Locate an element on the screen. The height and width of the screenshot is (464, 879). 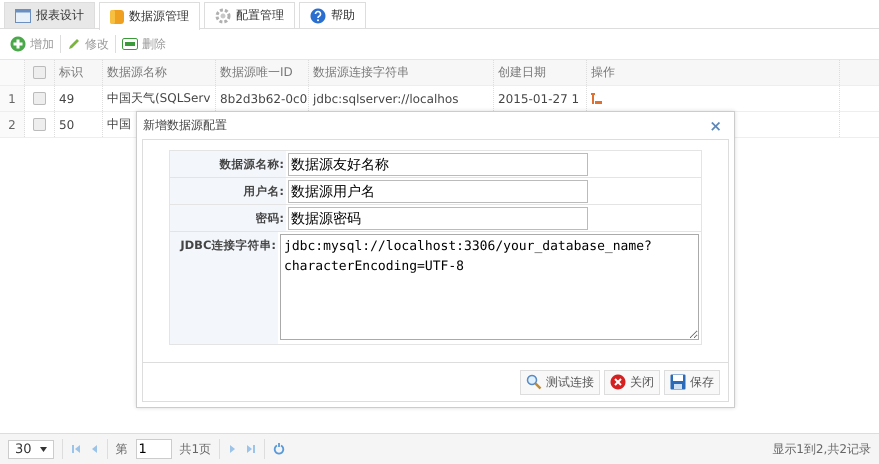
column-header: 标识 is located at coordinates (79, 72).